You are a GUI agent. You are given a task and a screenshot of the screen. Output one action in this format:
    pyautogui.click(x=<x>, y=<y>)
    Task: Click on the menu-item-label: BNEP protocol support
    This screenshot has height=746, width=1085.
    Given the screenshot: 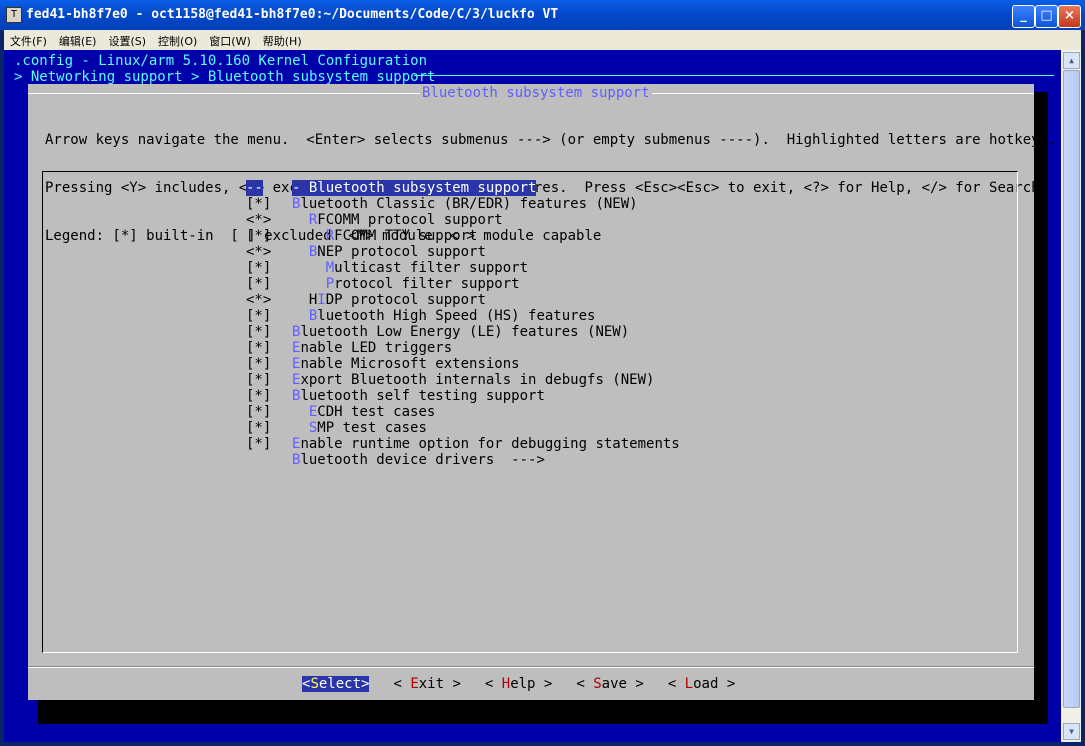 What is the action you would take?
    pyautogui.click(x=397, y=252)
    